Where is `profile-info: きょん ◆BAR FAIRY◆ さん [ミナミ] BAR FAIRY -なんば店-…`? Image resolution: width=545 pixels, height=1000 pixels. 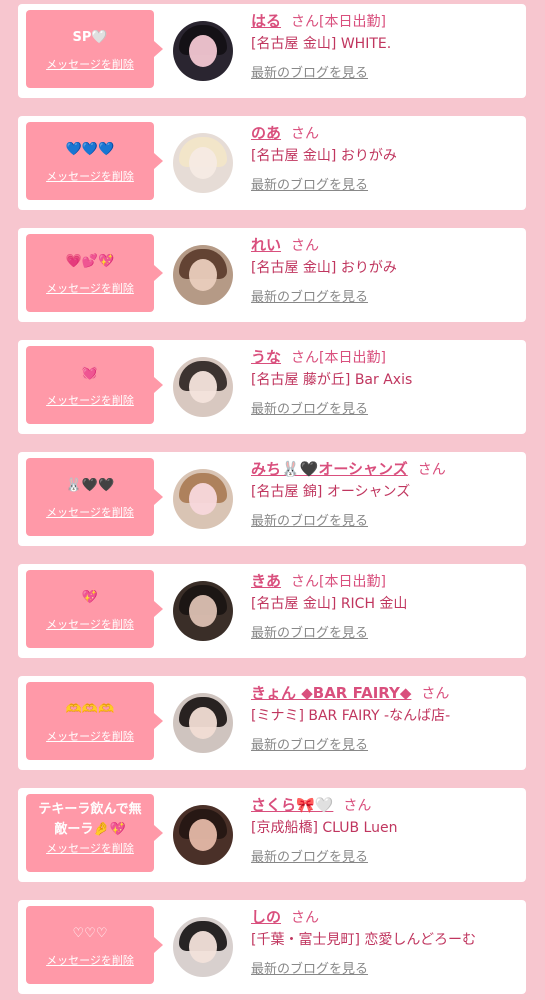
profile-info: きょん ◆BAR FAIRY◆ さん [ミナミ] BAR FAIRY -なんば店-… is located at coordinates (386, 720).